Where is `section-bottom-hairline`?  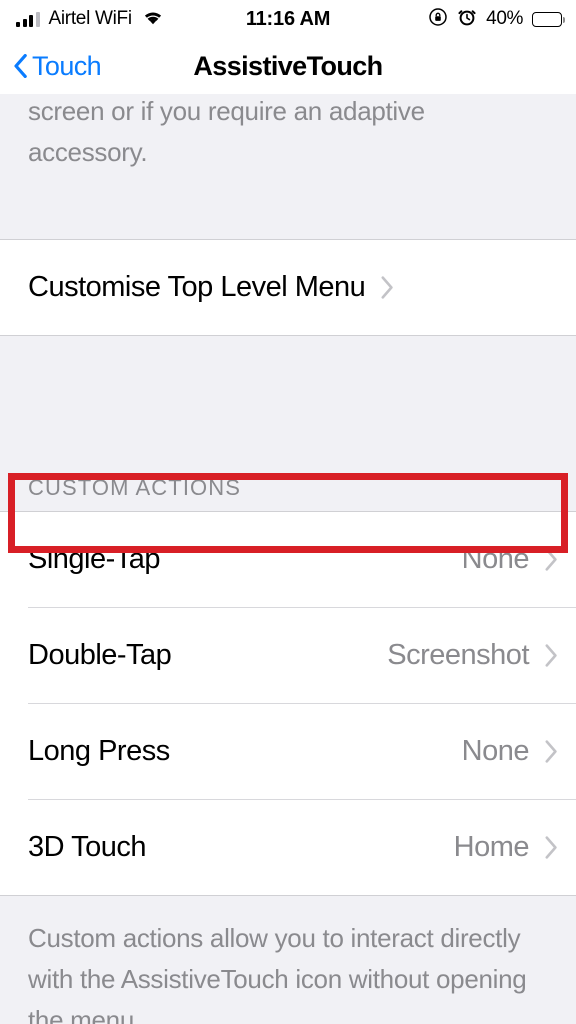 section-bottom-hairline is located at coordinates (288, 335).